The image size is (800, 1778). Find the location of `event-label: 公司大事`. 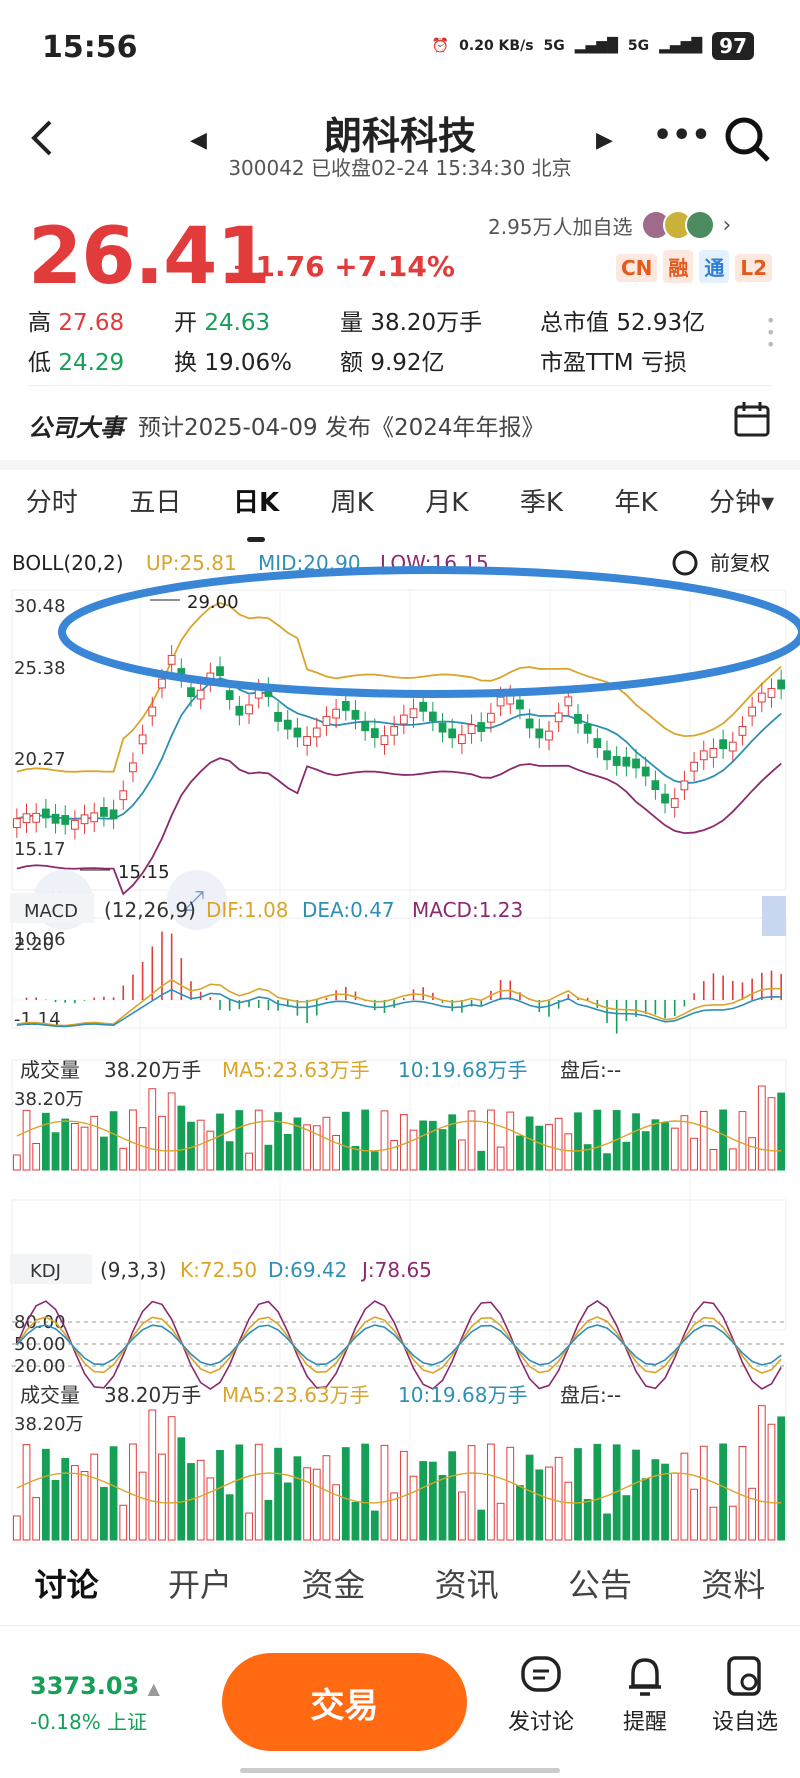

event-label: 公司大事 is located at coordinates (76, 427).